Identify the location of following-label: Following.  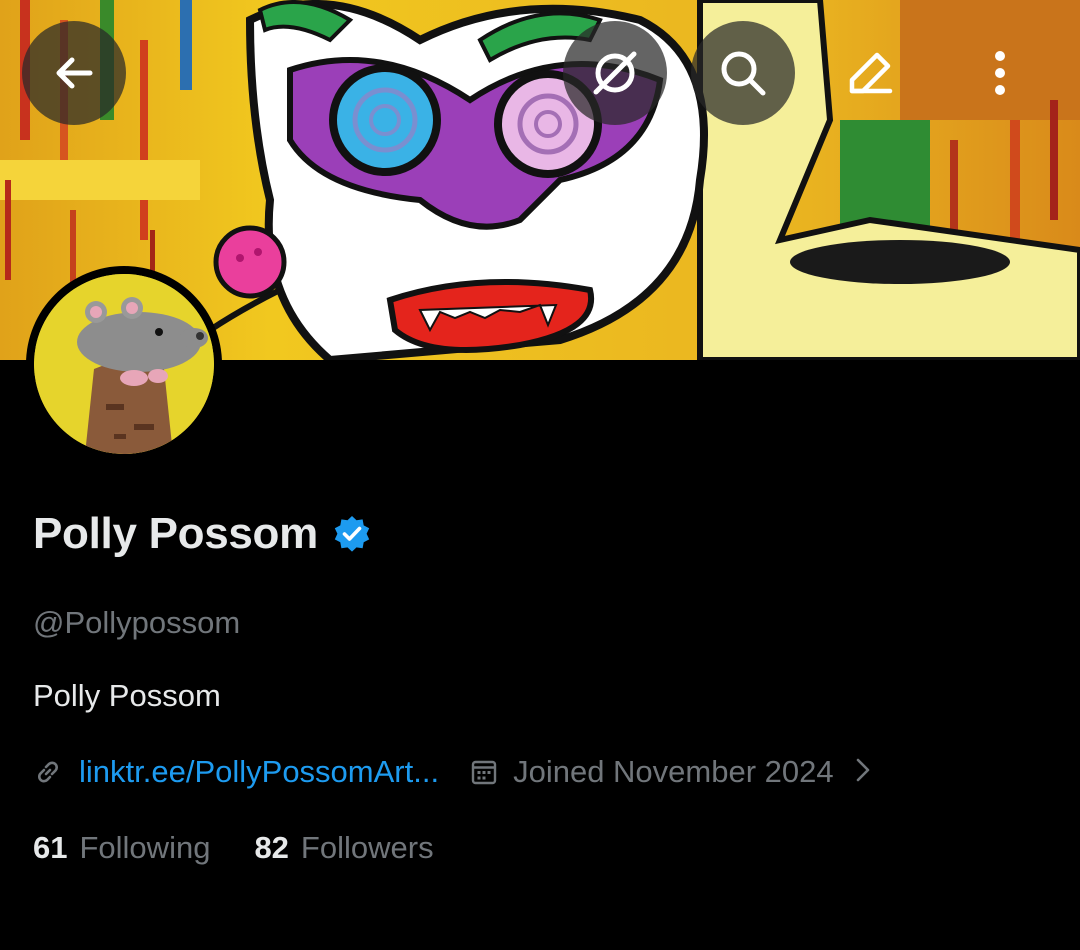
(145, 847).